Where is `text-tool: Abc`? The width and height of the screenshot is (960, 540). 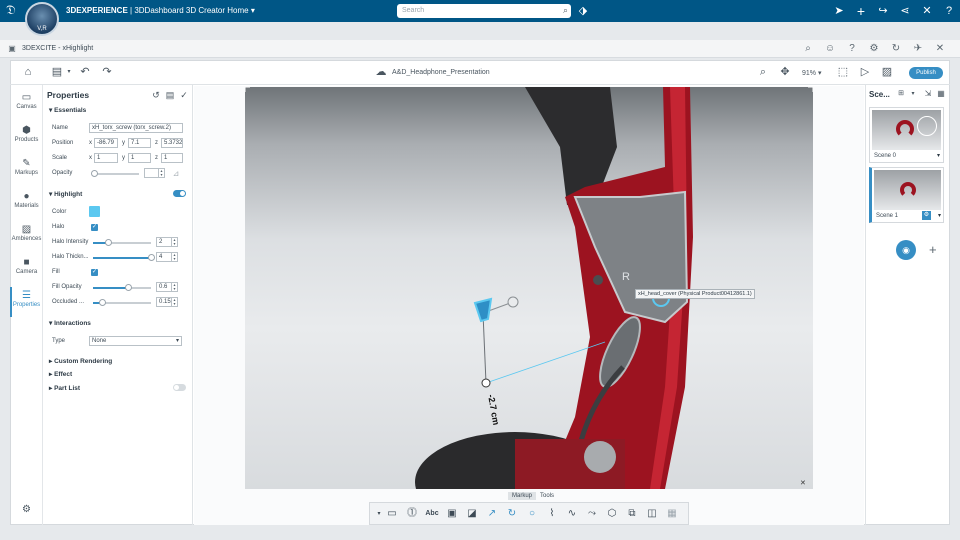
text-tool: Abc is located at coordinates (432, 514).